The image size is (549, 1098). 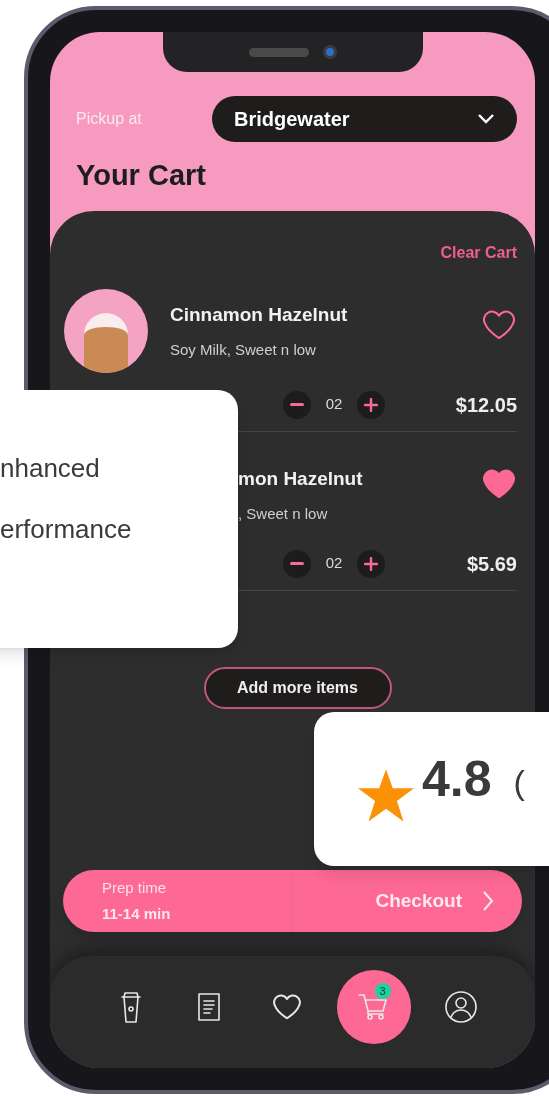 I want to click on heart-icon, so click(x=286, y=1007).